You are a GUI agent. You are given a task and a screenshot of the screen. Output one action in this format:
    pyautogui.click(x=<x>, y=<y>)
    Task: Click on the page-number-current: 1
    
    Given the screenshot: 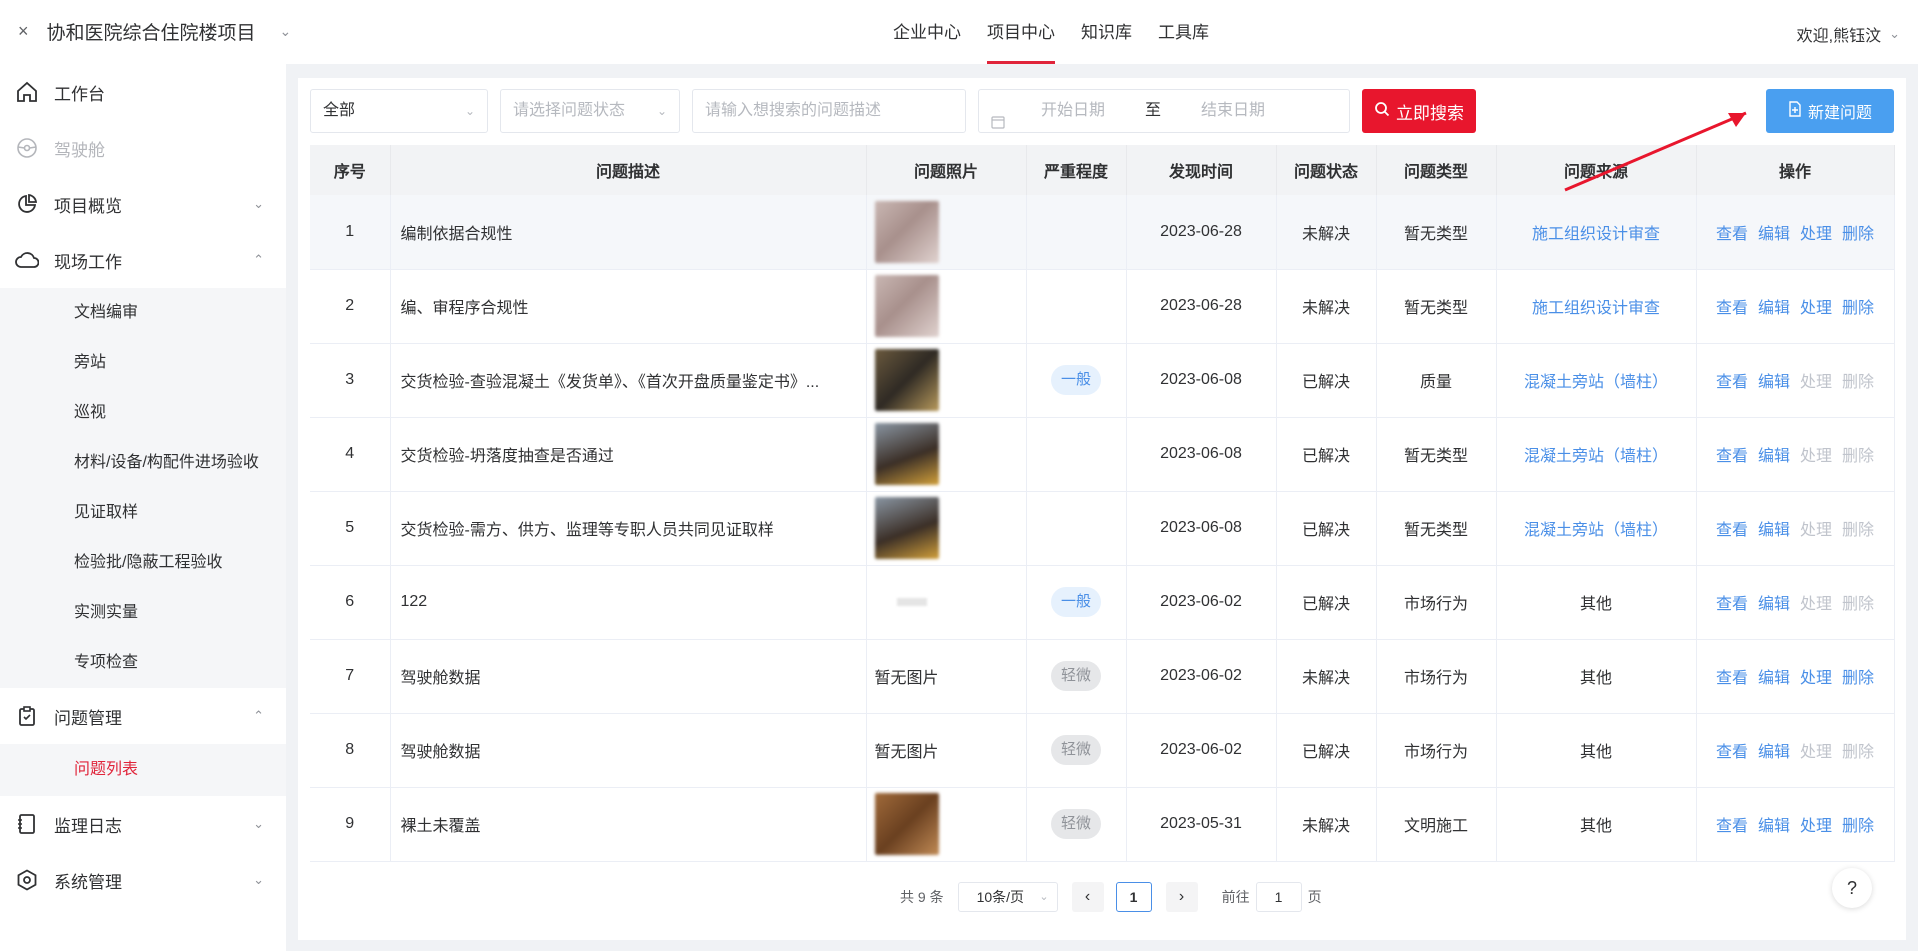 What is the action you would take?
    pyautogui.click(x=1133, y=897)
    